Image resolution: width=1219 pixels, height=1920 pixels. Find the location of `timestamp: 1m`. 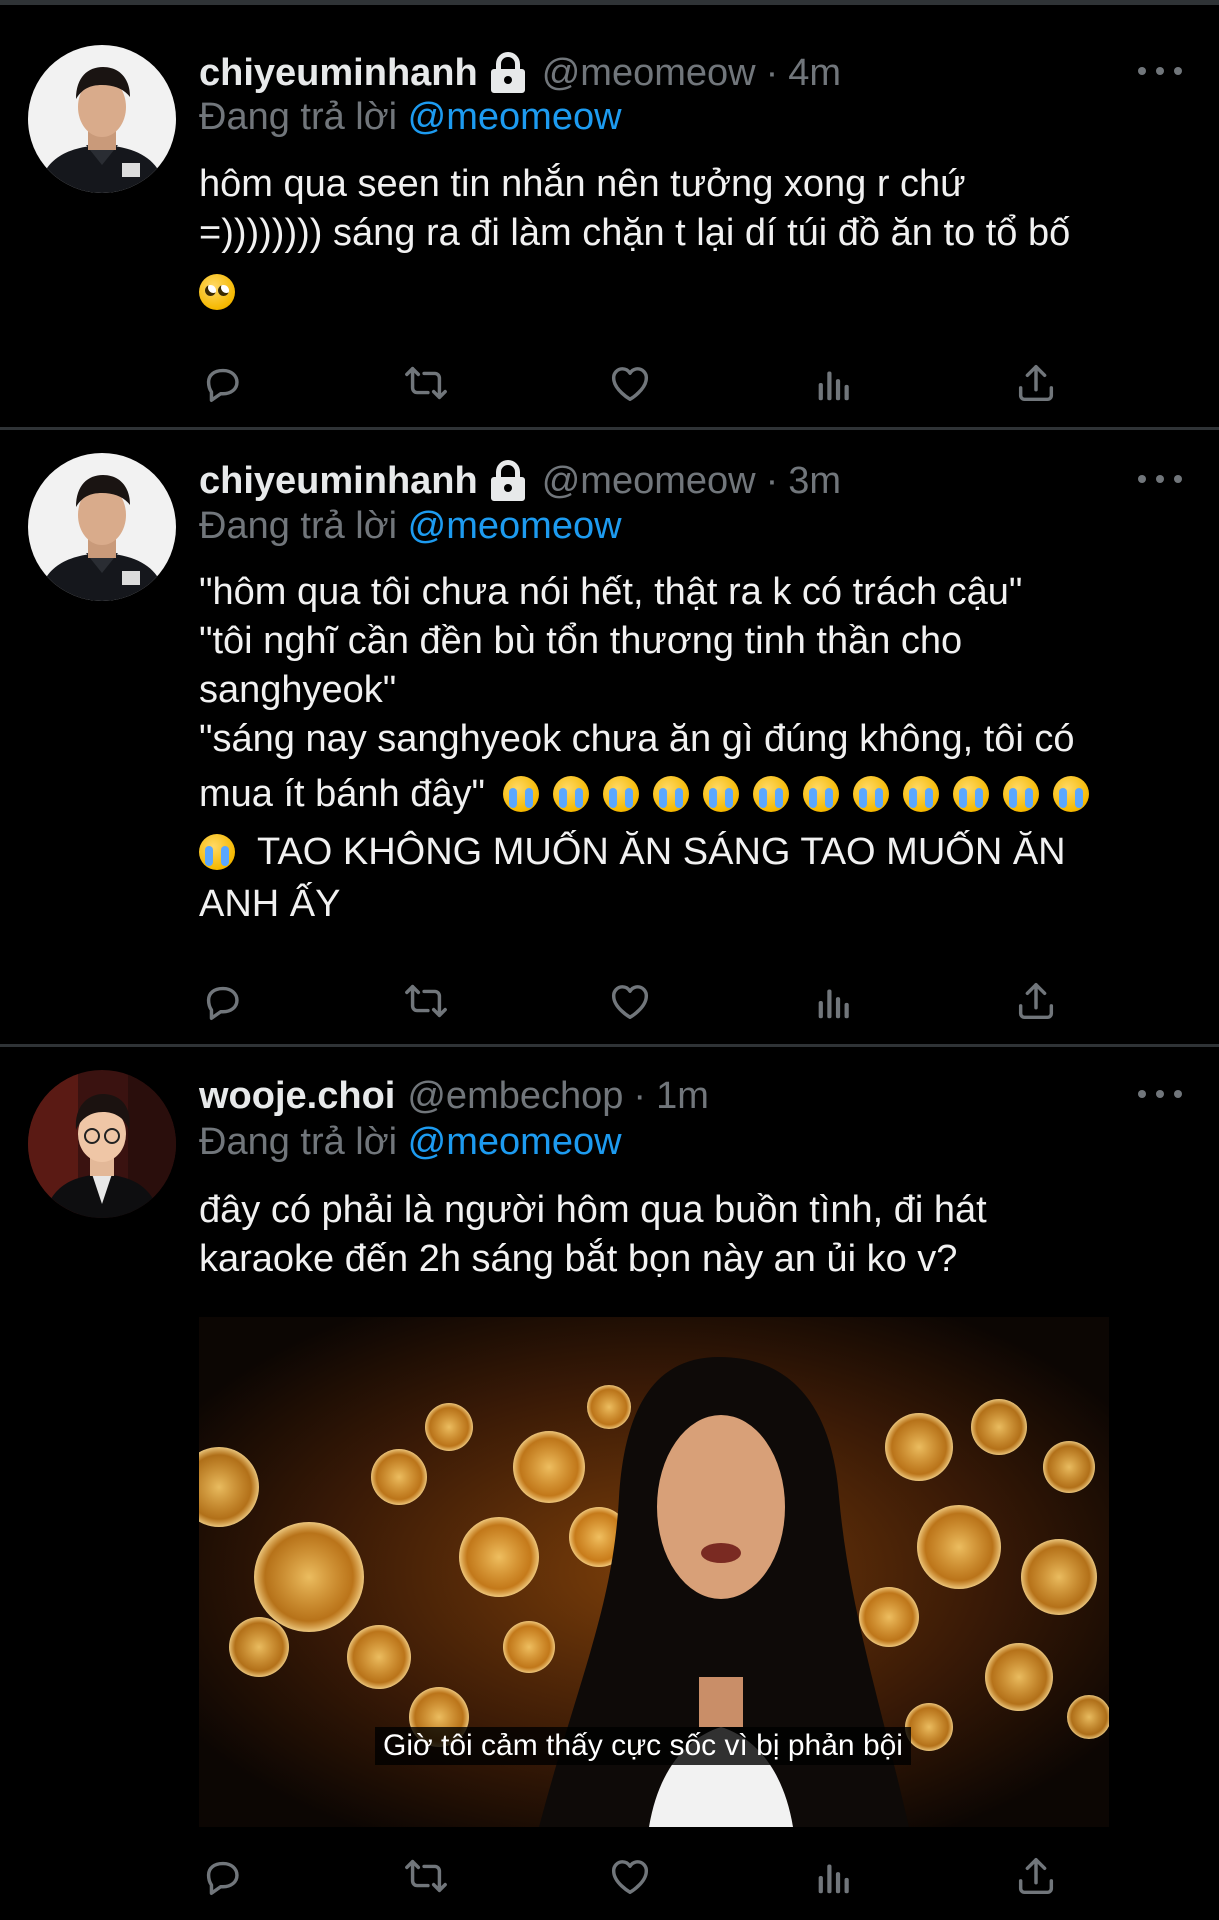

timestamp: 1m is located at coordinates (682, 1096).